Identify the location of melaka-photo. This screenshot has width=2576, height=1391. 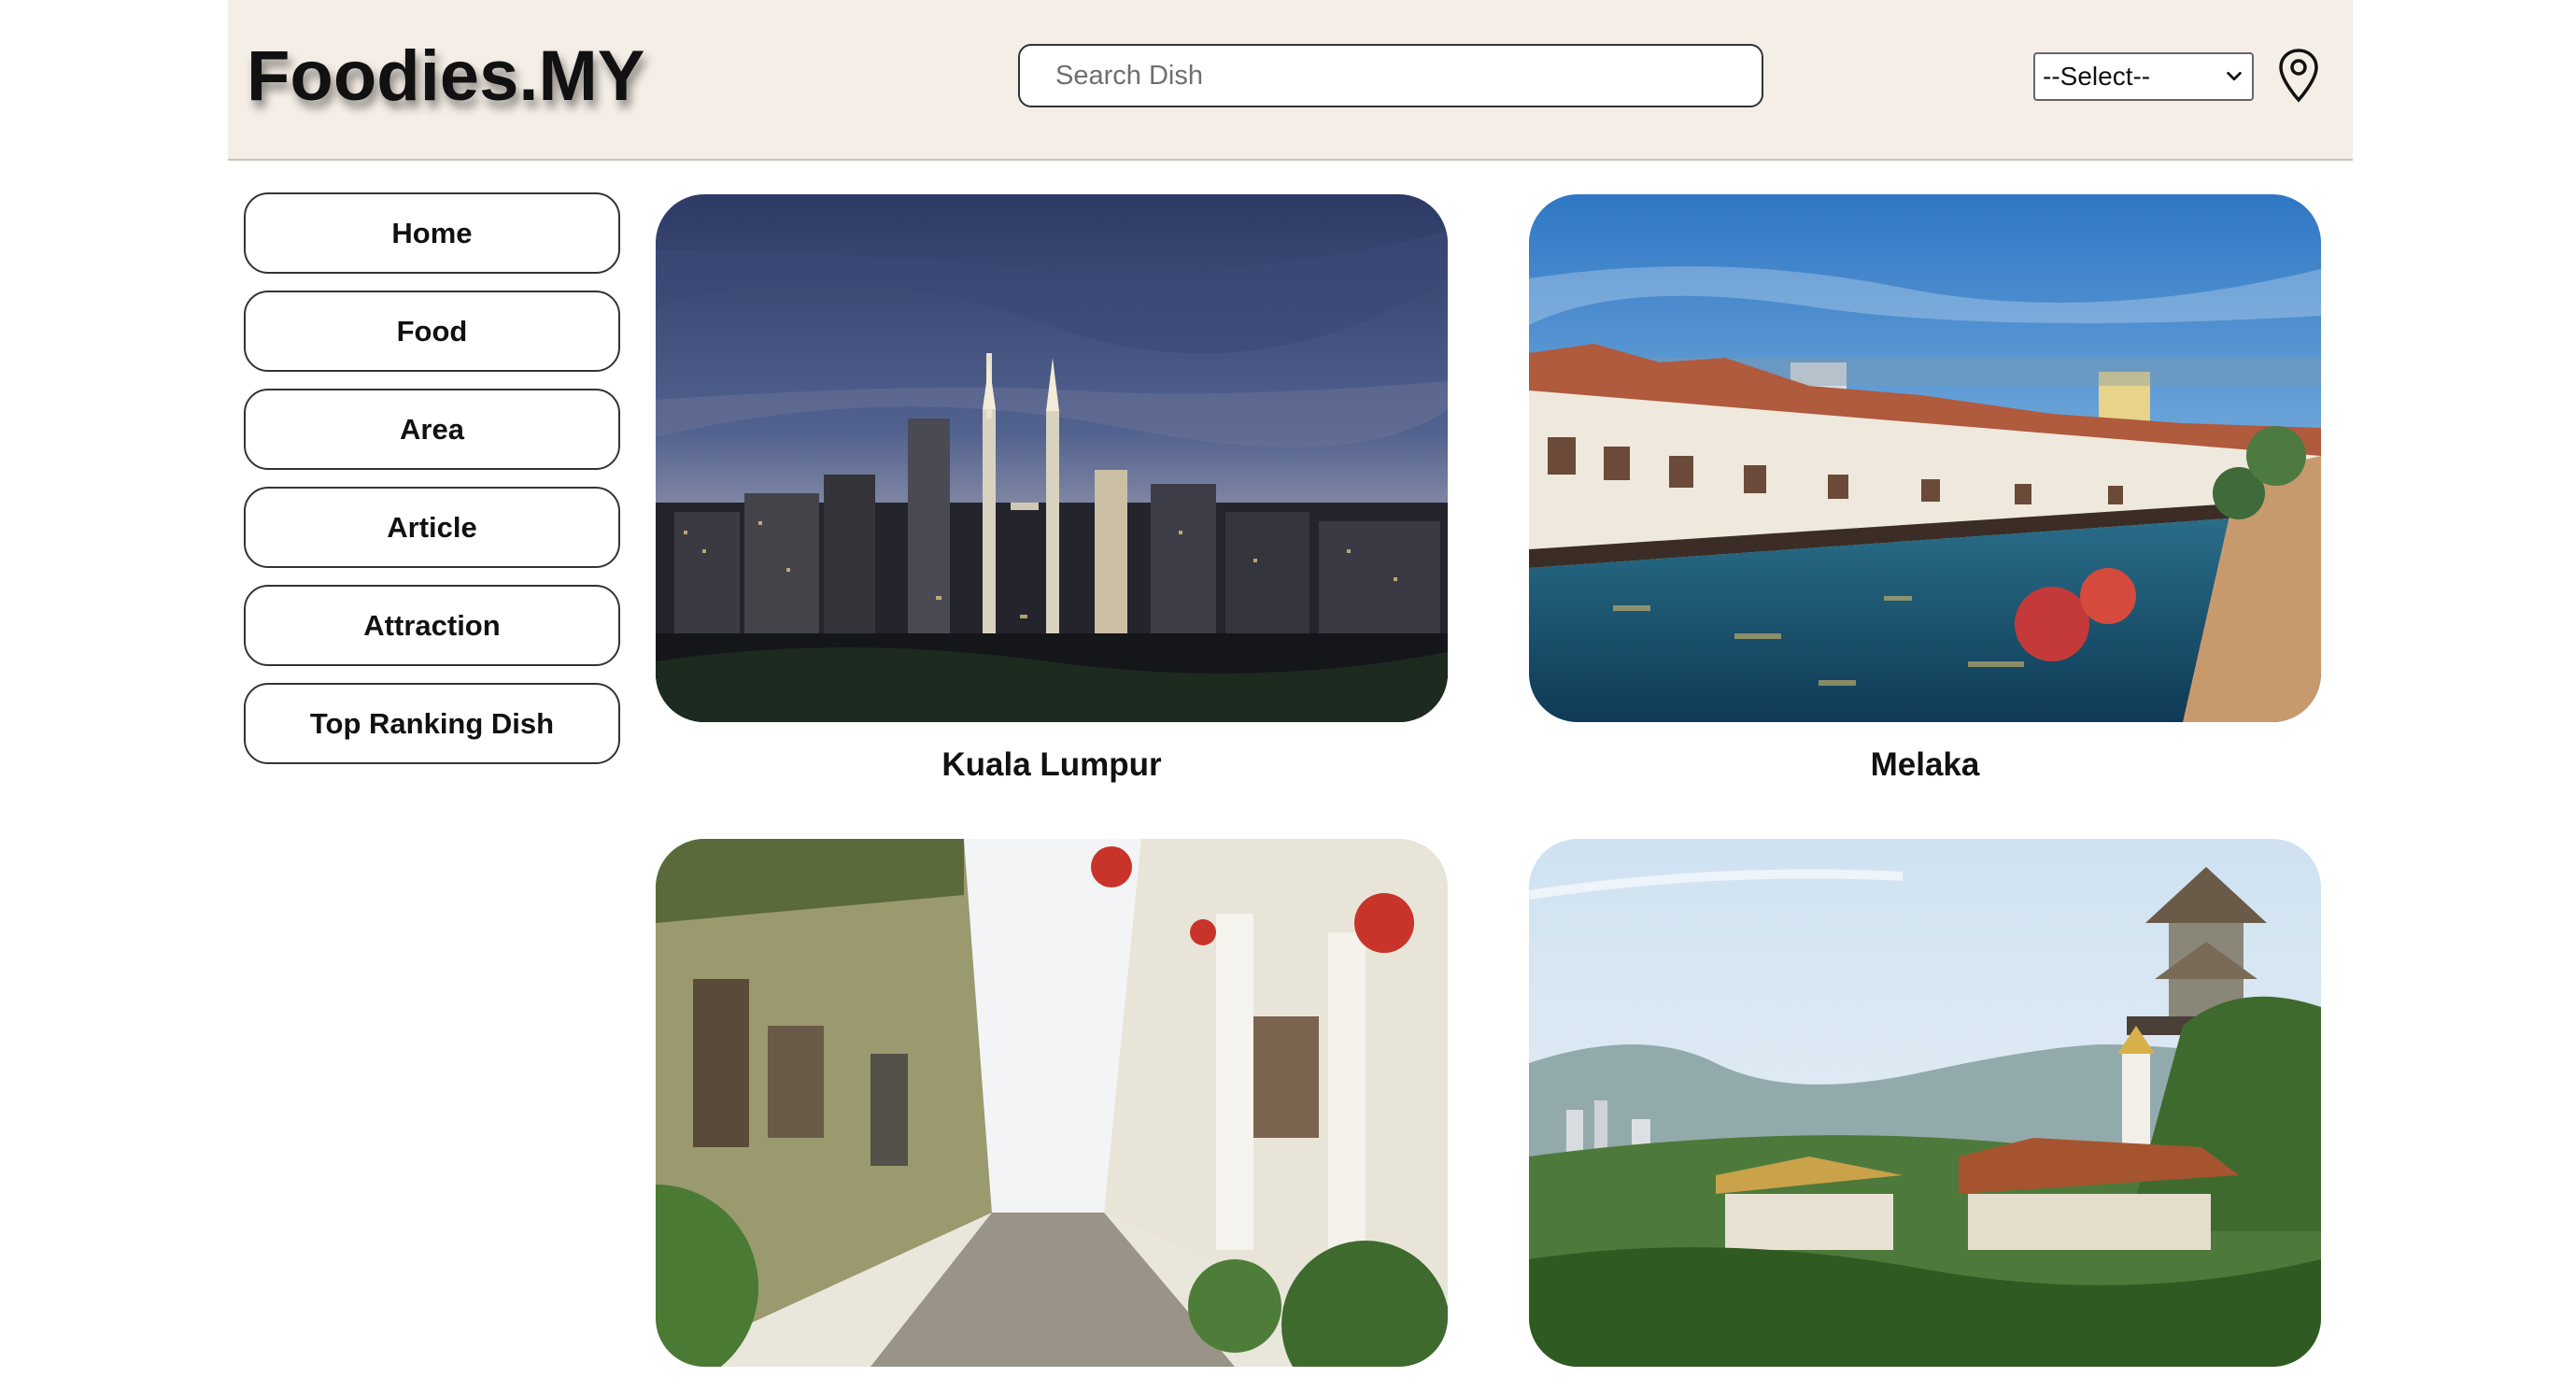
(1925, 458).